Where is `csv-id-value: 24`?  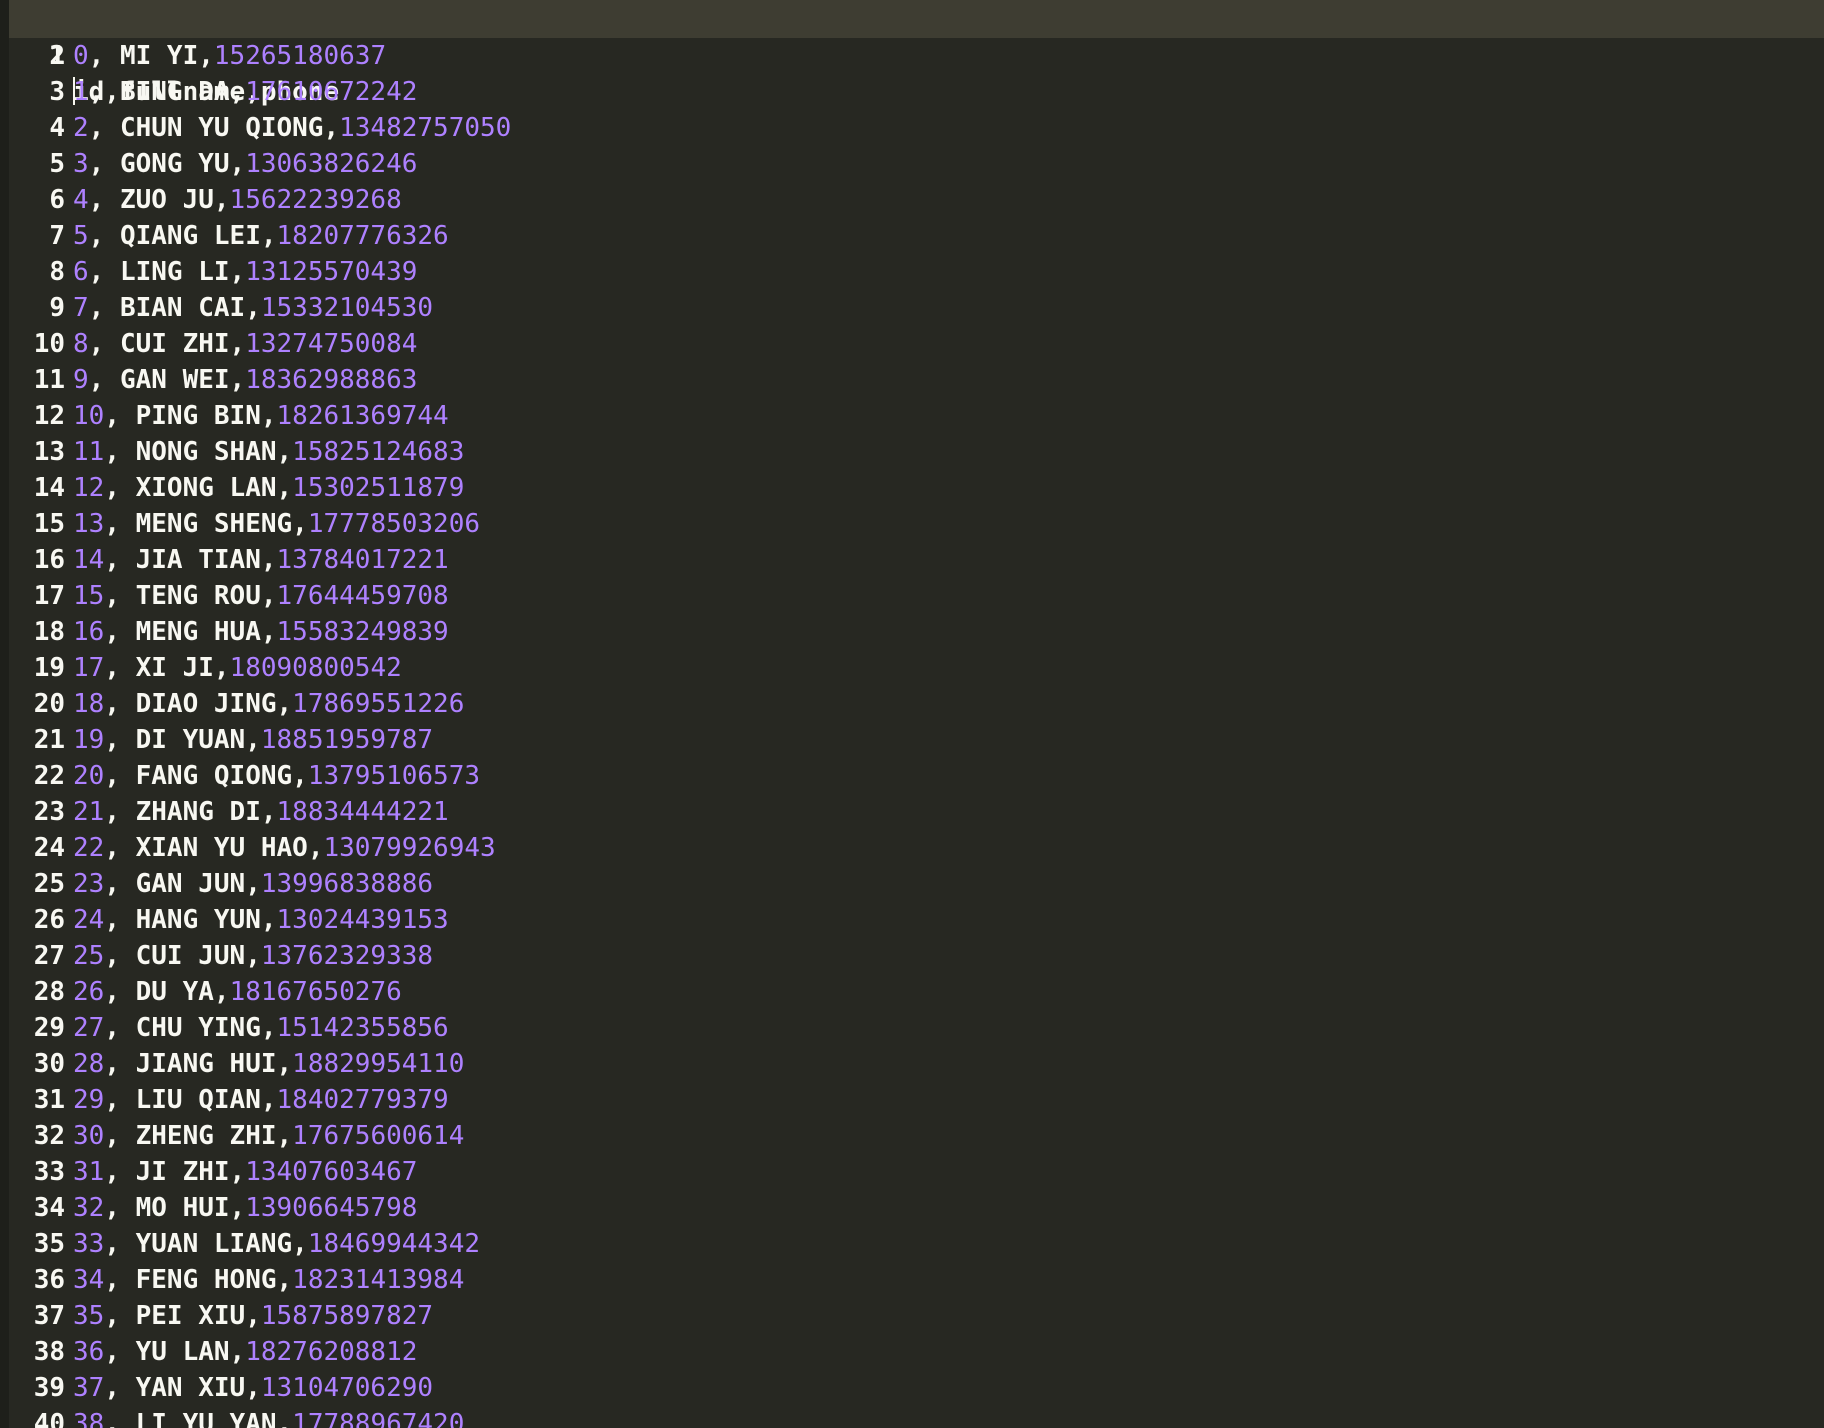 csv-id-value: 24 is located at coordinates (89, 920).